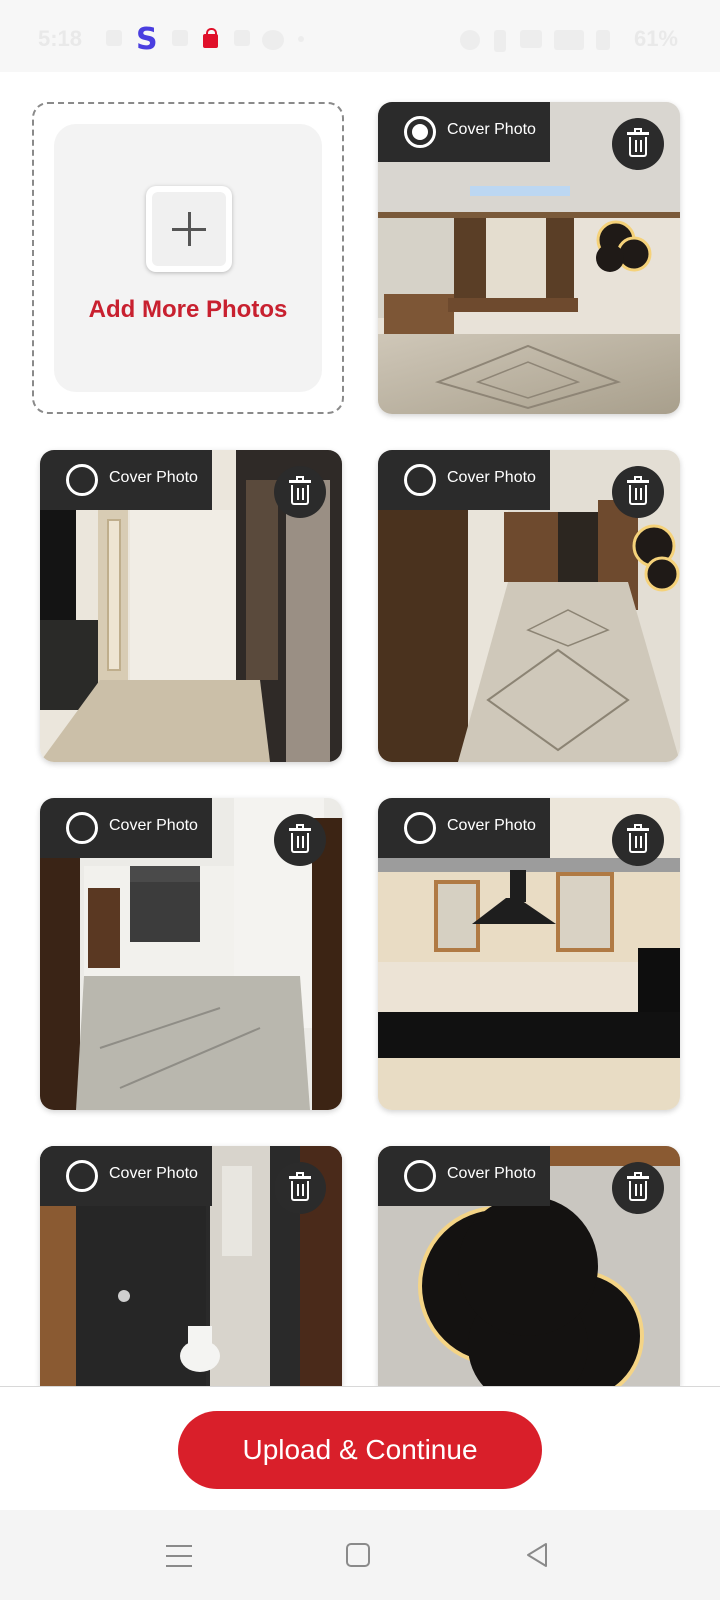 The height and width of the screenshot is (1600, 720). I want to click on send-icon, so click(180, 38).